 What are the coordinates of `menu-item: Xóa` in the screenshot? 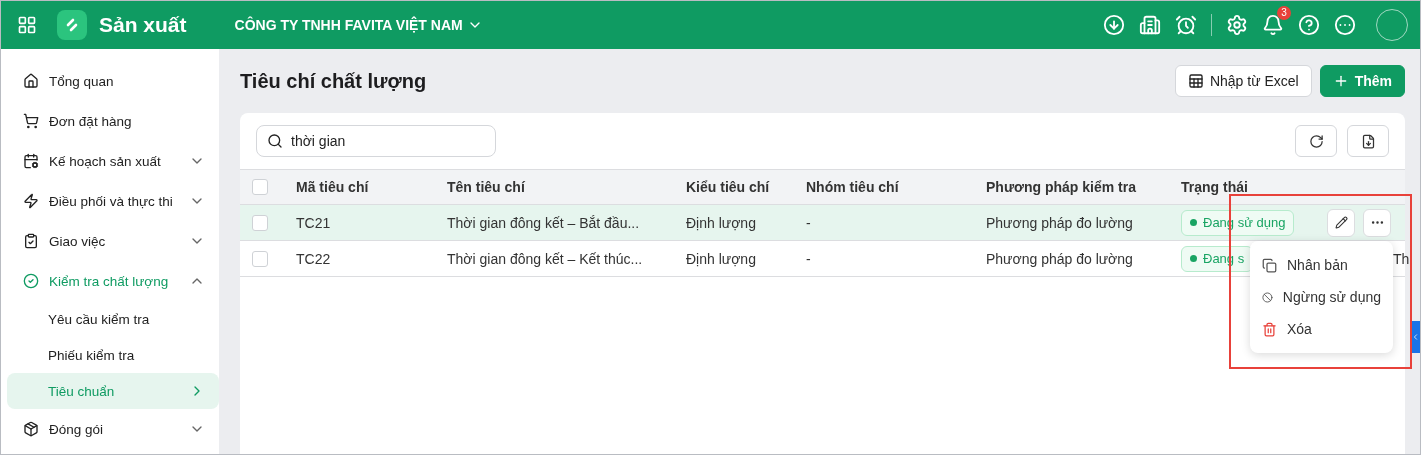 It's located at (1321, 329).